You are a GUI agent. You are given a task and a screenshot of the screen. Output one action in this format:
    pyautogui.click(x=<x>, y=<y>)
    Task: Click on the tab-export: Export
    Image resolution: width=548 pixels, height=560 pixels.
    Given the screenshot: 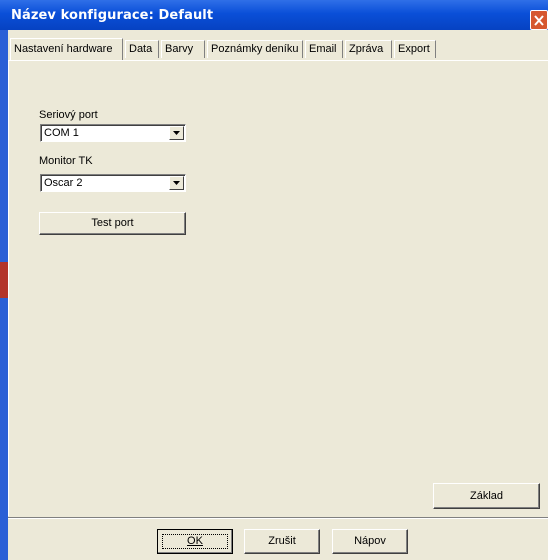 What is the action you would take?
    pyautogui.click(x=415, y=49)
    